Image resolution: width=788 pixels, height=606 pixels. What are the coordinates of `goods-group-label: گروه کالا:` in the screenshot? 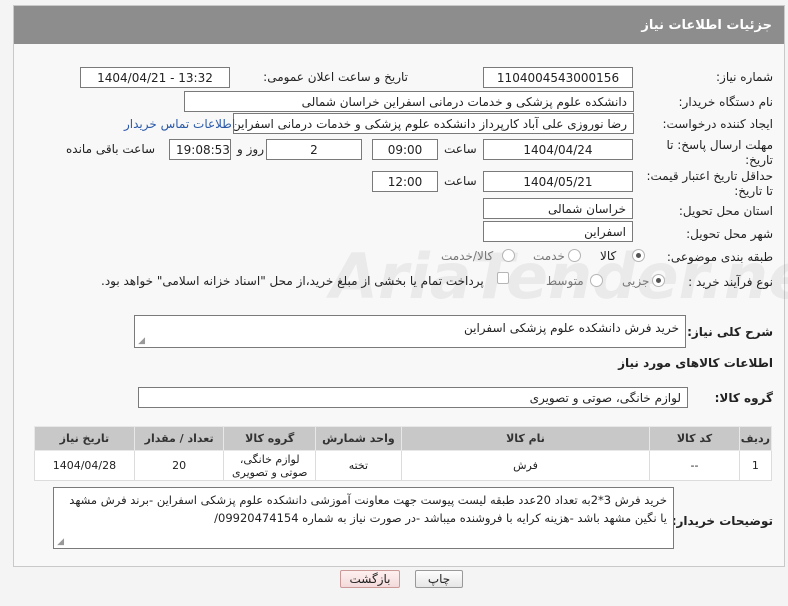 It's located at (743, 398).